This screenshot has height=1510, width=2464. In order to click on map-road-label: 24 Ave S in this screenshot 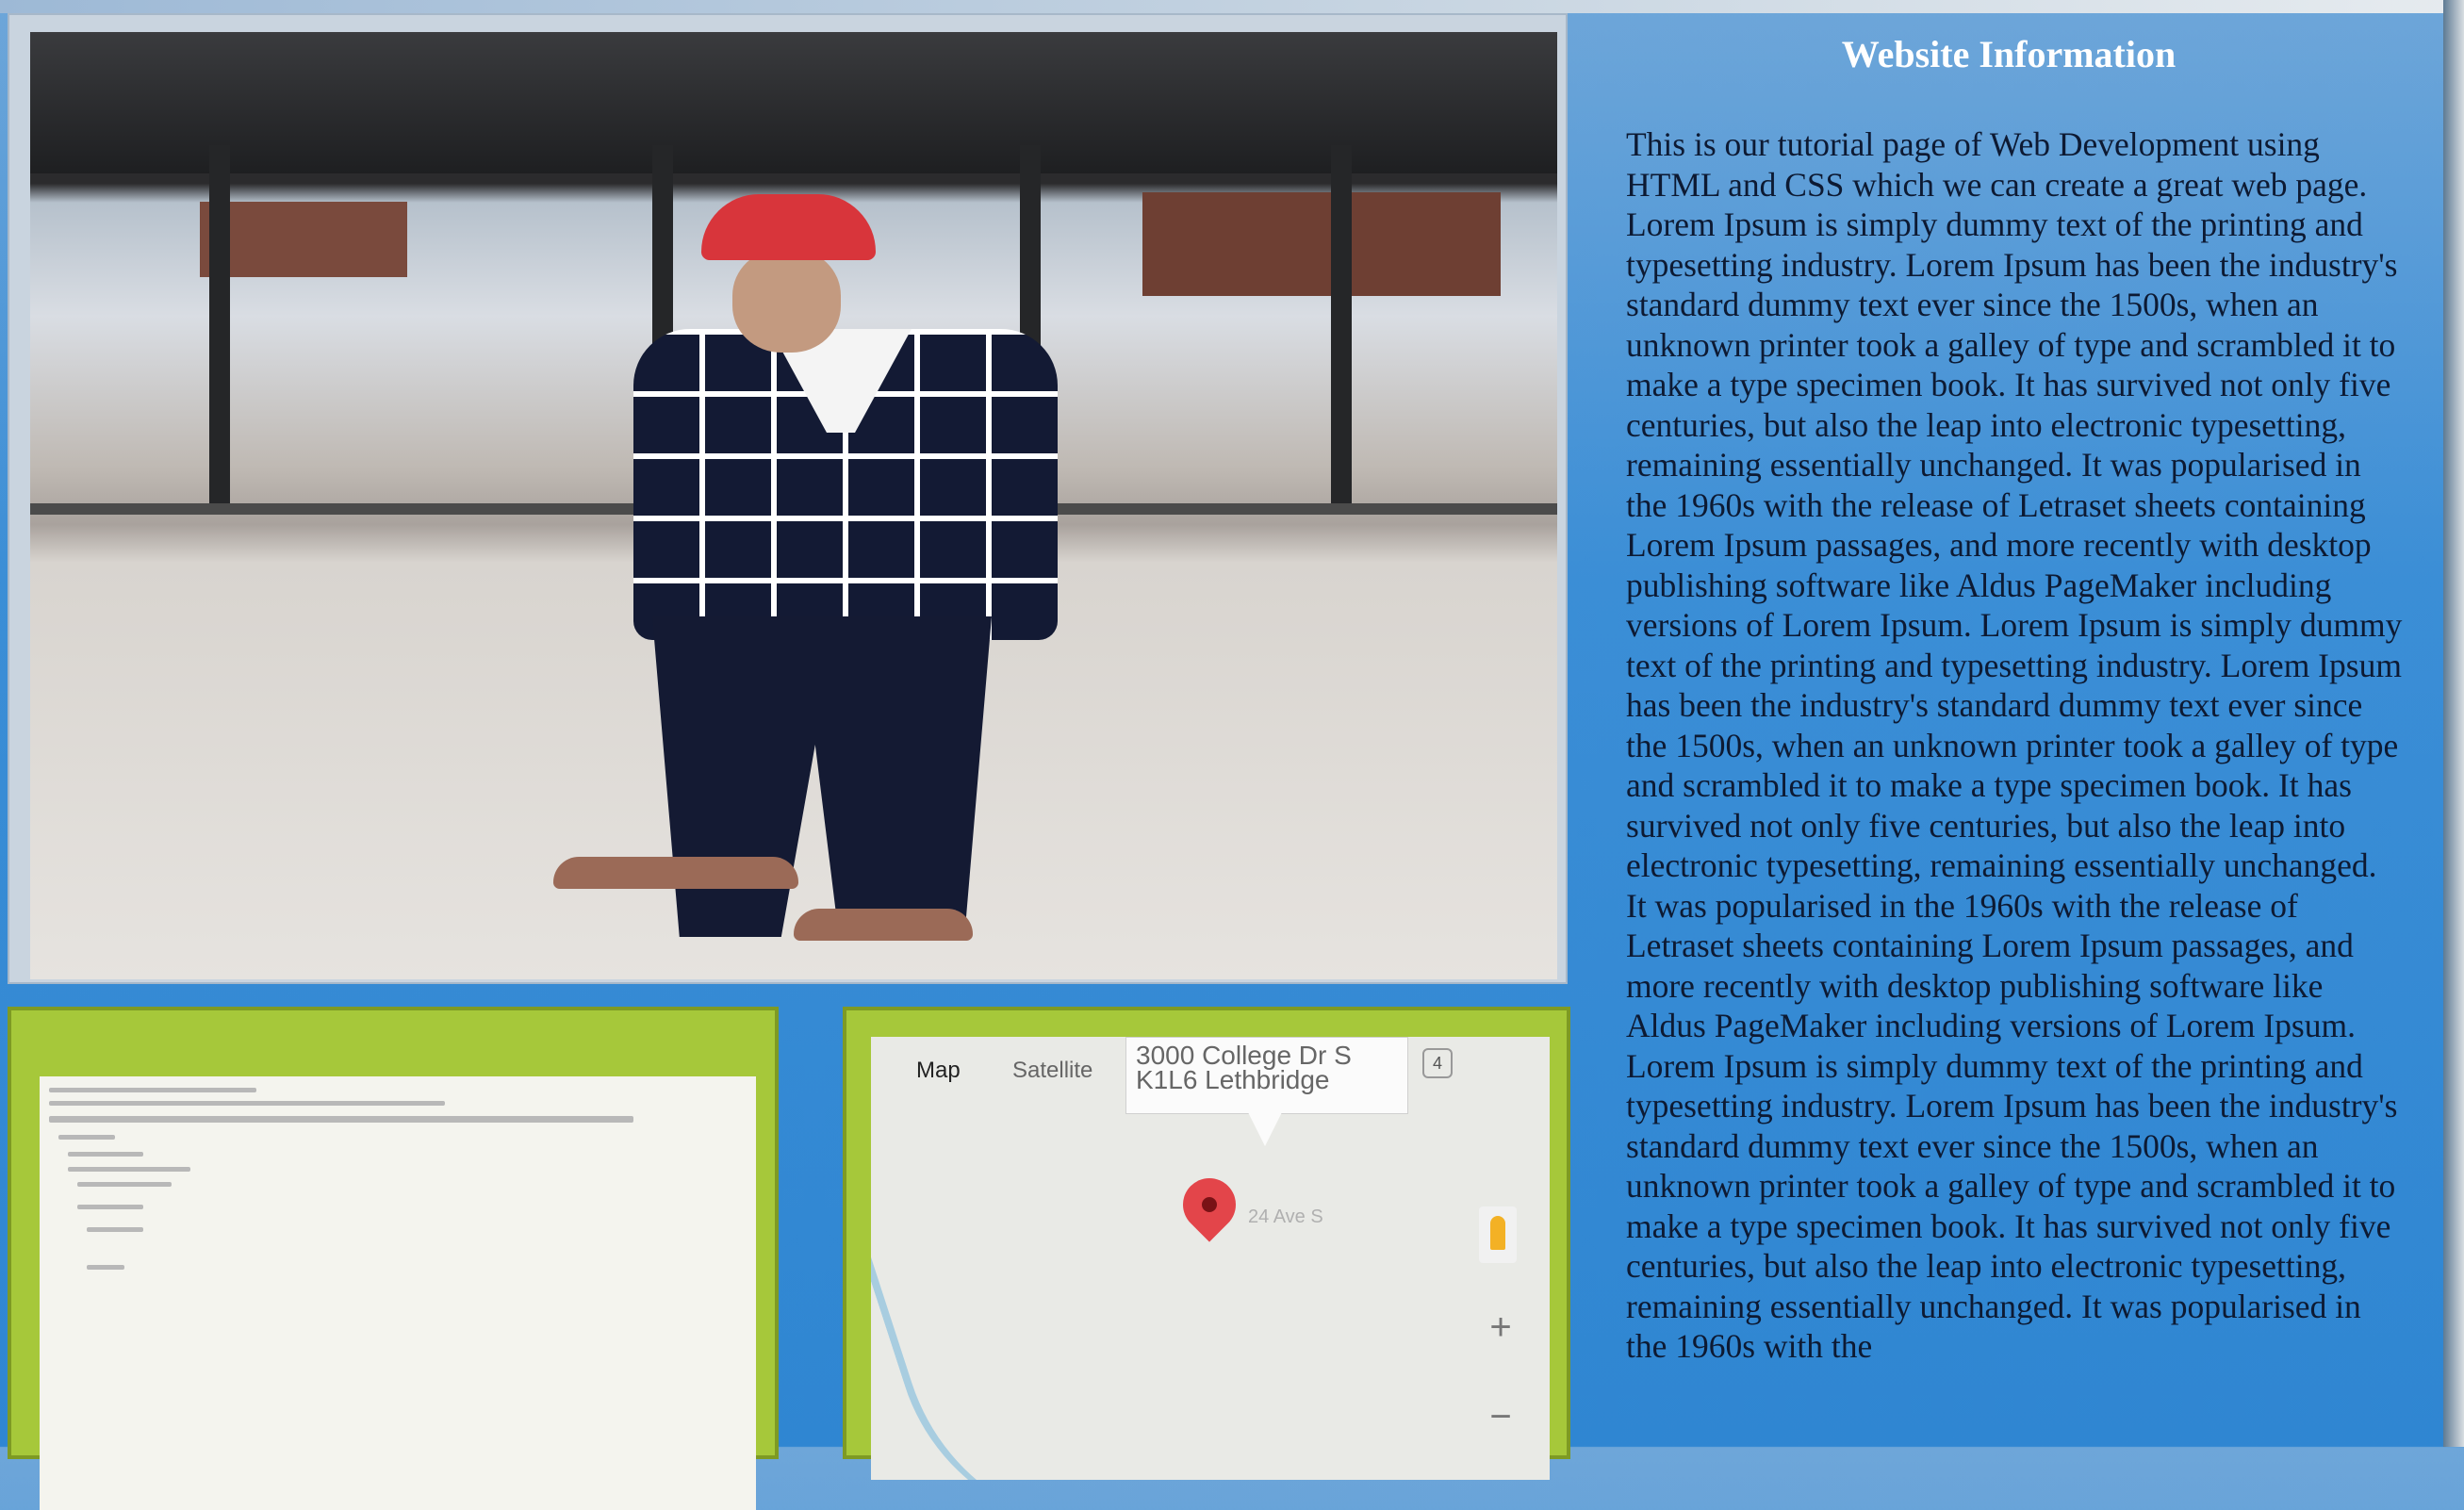, I will do `click(1285, 1216)`.